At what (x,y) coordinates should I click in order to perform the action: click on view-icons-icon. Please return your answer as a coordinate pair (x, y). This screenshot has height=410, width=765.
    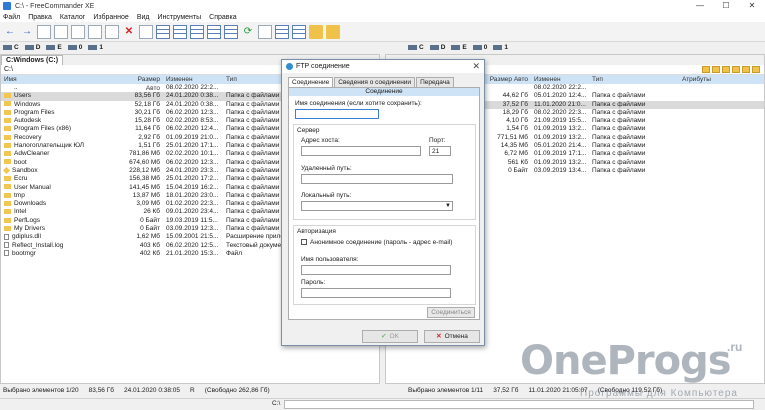
    Looking at the image, I should click on (231, 31).